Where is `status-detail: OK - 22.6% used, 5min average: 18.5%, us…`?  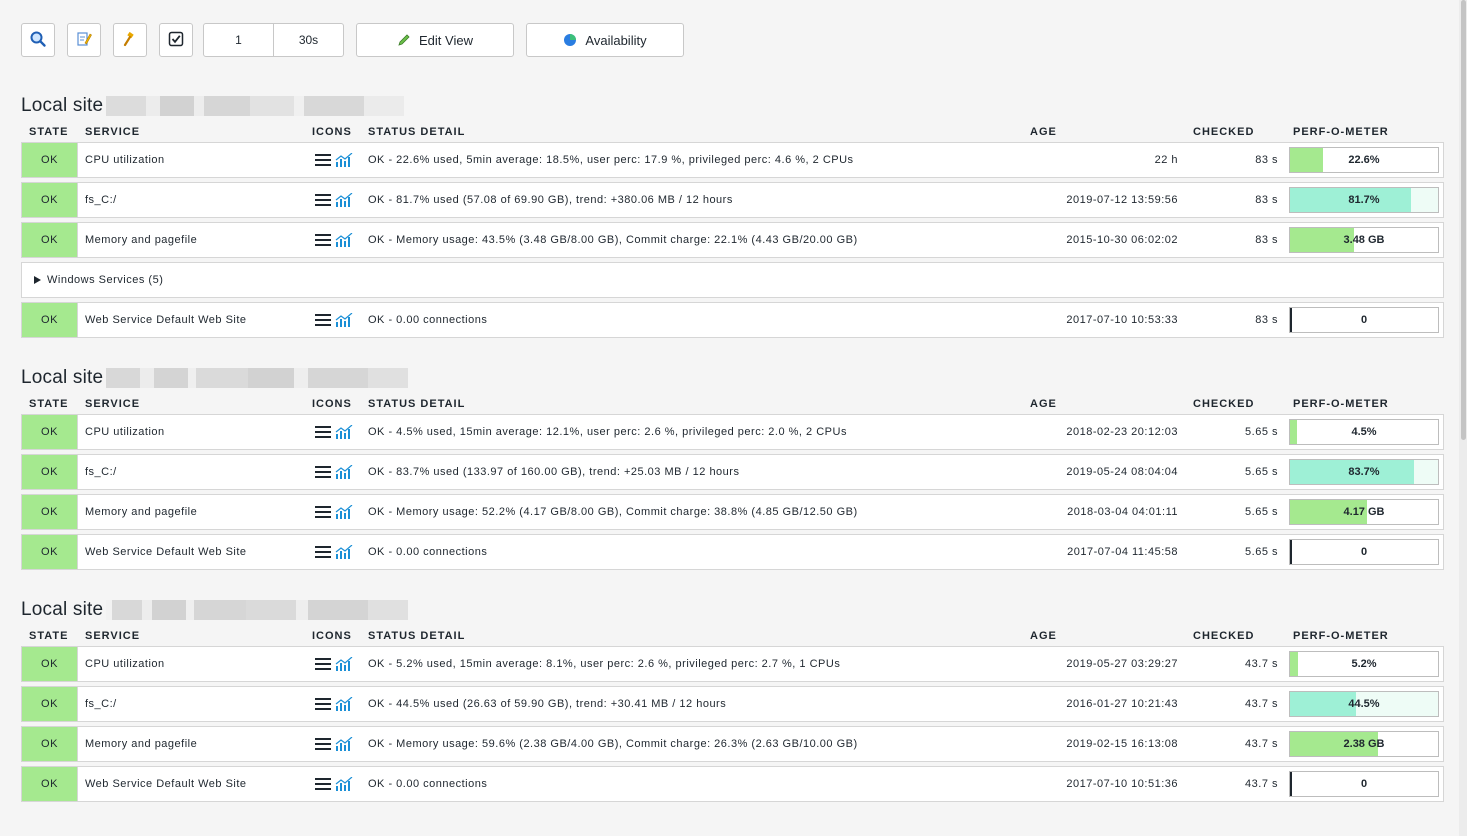 status-detail: OK - 22.6% used, 5min average: 18.5%, us… is located at coordinates (611, 160).